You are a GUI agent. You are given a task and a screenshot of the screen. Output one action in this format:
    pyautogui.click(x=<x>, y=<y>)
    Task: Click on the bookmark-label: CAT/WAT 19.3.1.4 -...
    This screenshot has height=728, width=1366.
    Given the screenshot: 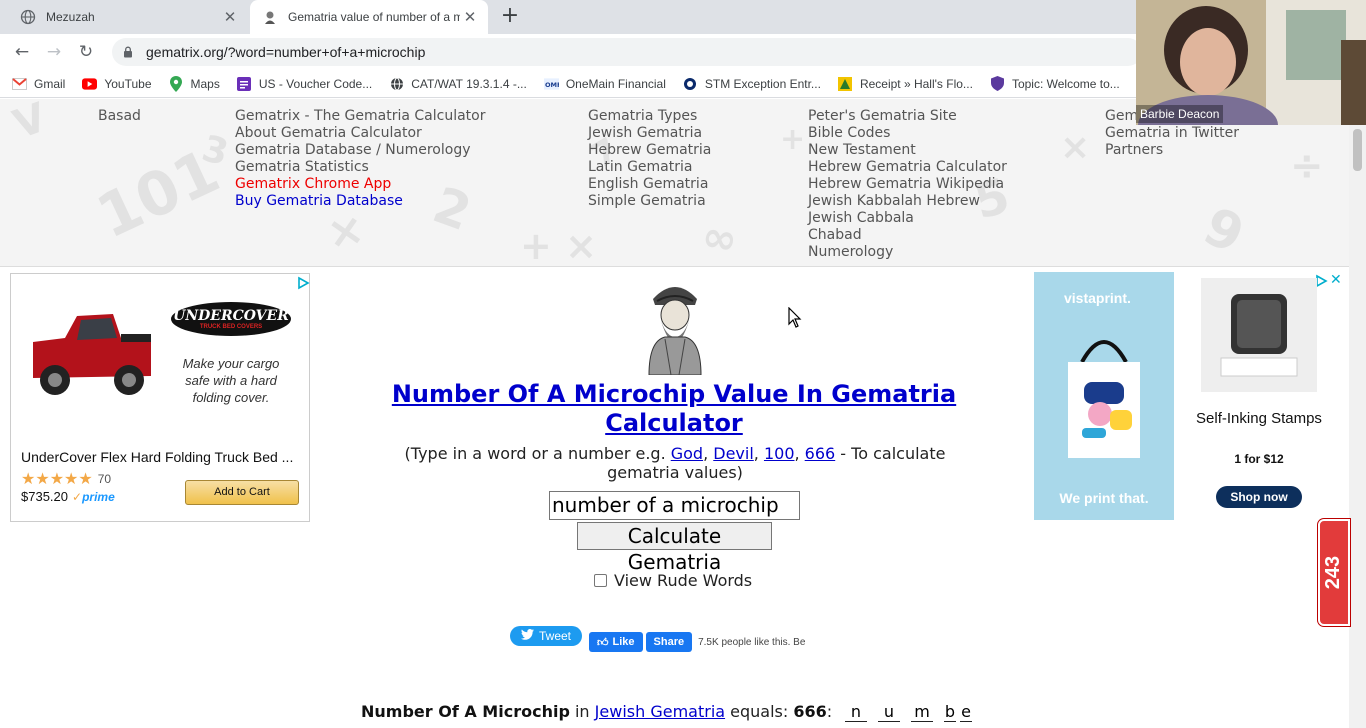 What is the action you would take?
    pyautogui.click(x=469, y=83)
    